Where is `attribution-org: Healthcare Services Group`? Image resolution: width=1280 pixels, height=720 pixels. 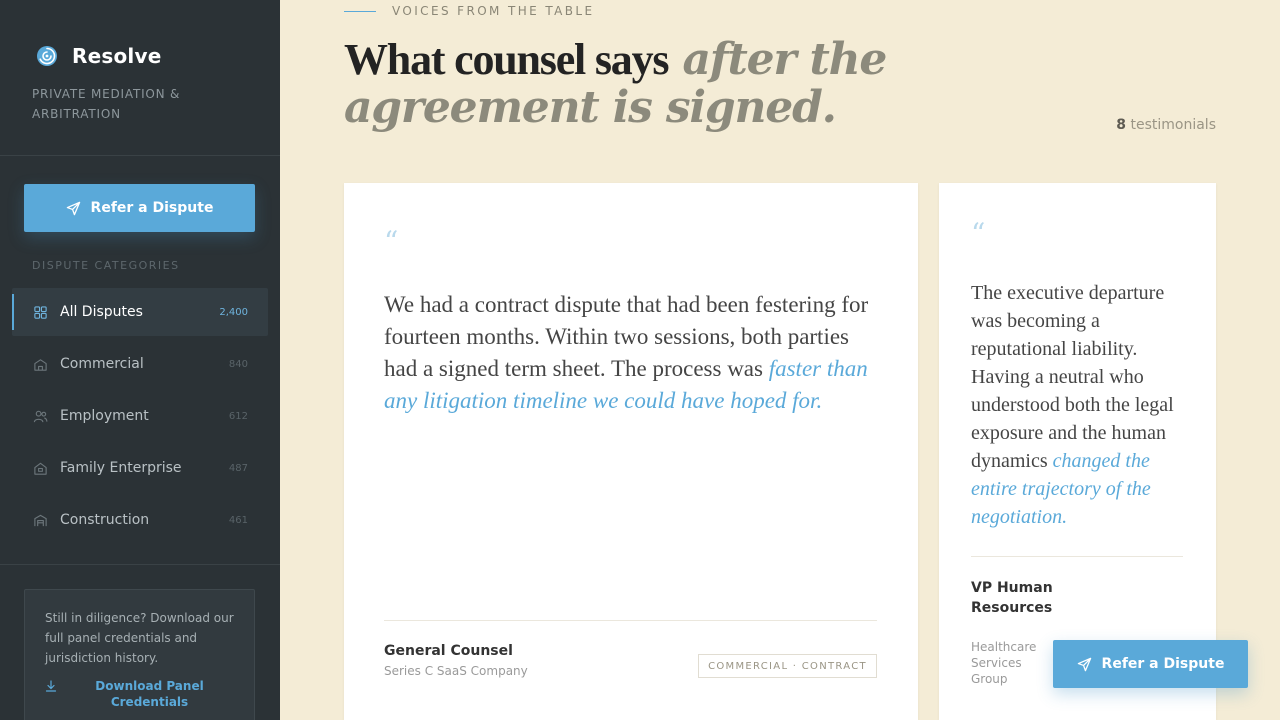
attribution-org: Healthcare Services Group is located at coordinates (1004, 663).